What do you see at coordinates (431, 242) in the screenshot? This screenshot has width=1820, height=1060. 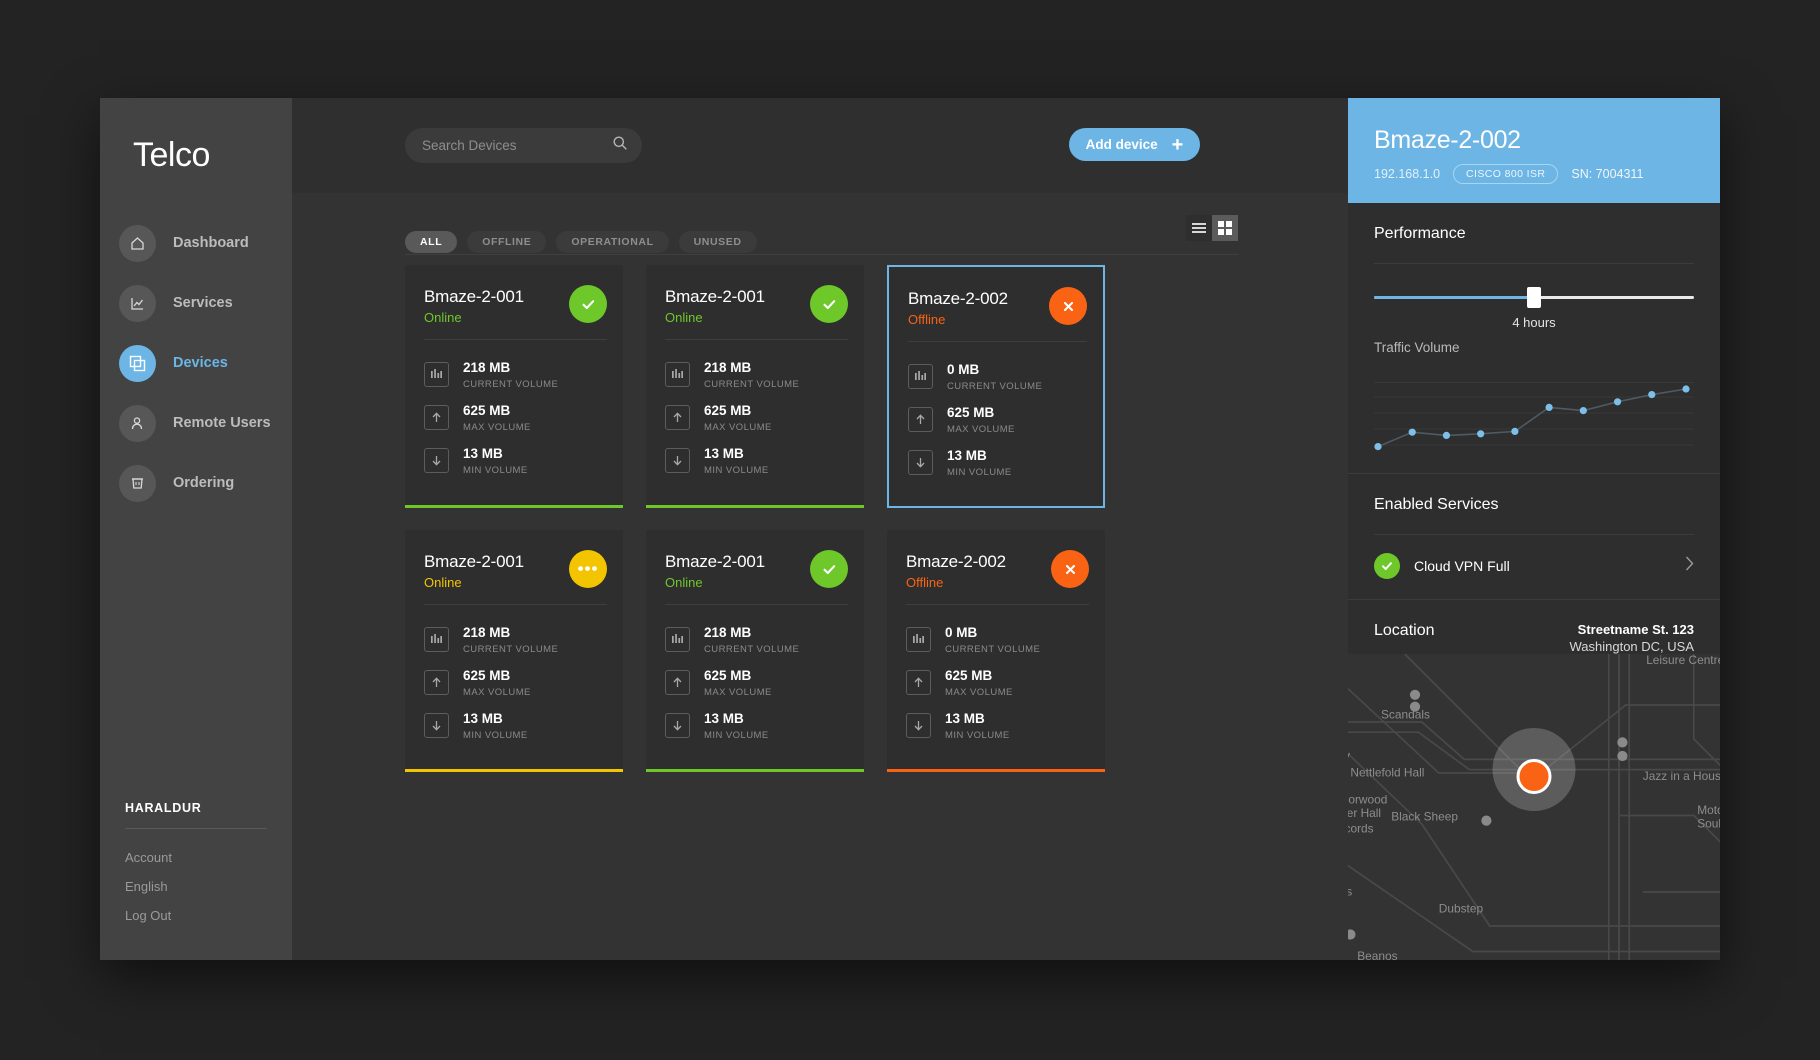 I see `filter-chip-all: ALL` at bounding box center [431, 242].